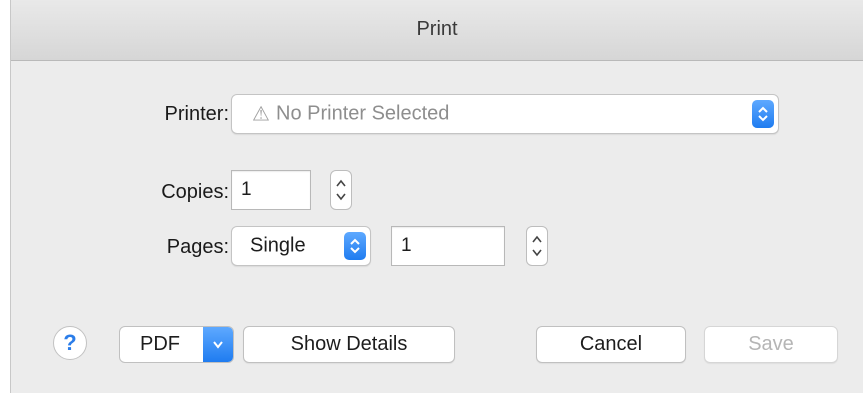  Describe the element at coordinates (197, 247) in the screenshot. I see `pages-label: Pages:` at that location.